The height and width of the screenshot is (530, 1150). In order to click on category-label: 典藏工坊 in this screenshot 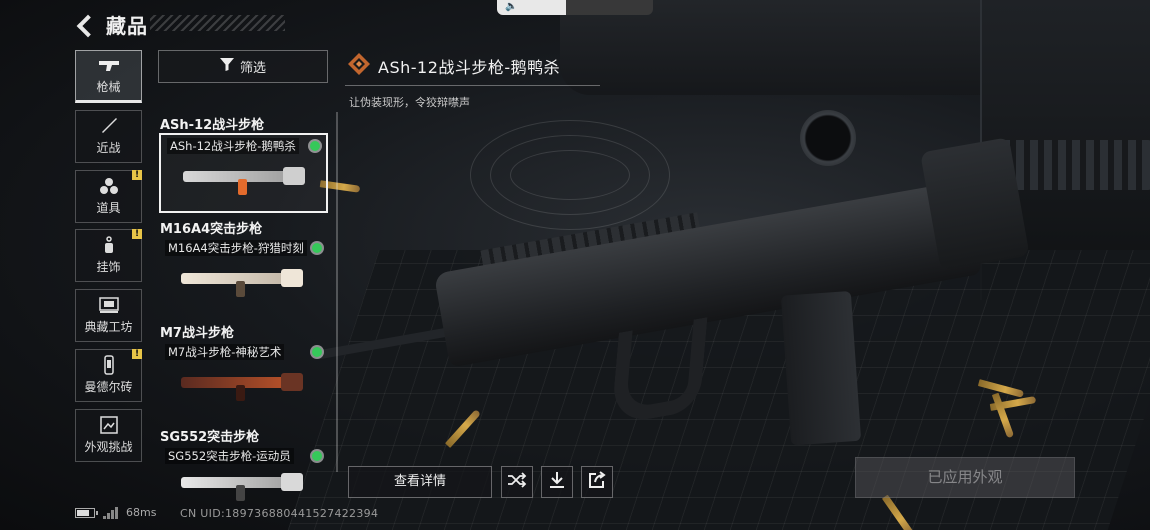, I will do `click(108, 327)`.